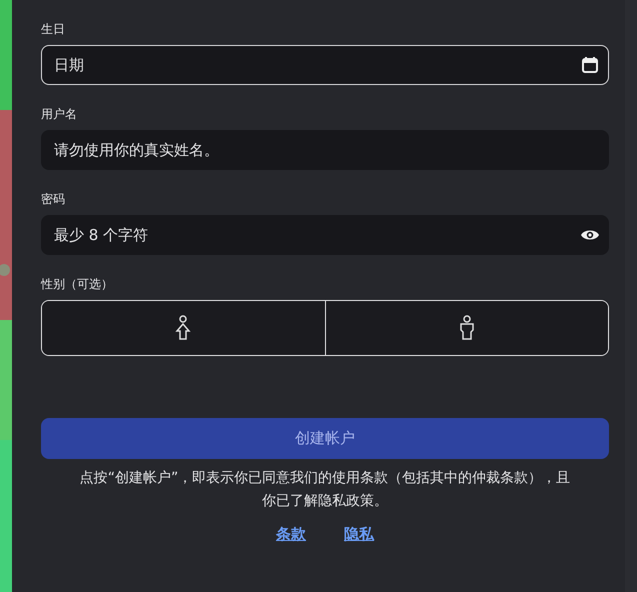  I want to click on terms-notice: 点按“创建帐户”，即表示你已同意我们的使用条款（包括其中的仲裁条款），且, so click(325, 478).